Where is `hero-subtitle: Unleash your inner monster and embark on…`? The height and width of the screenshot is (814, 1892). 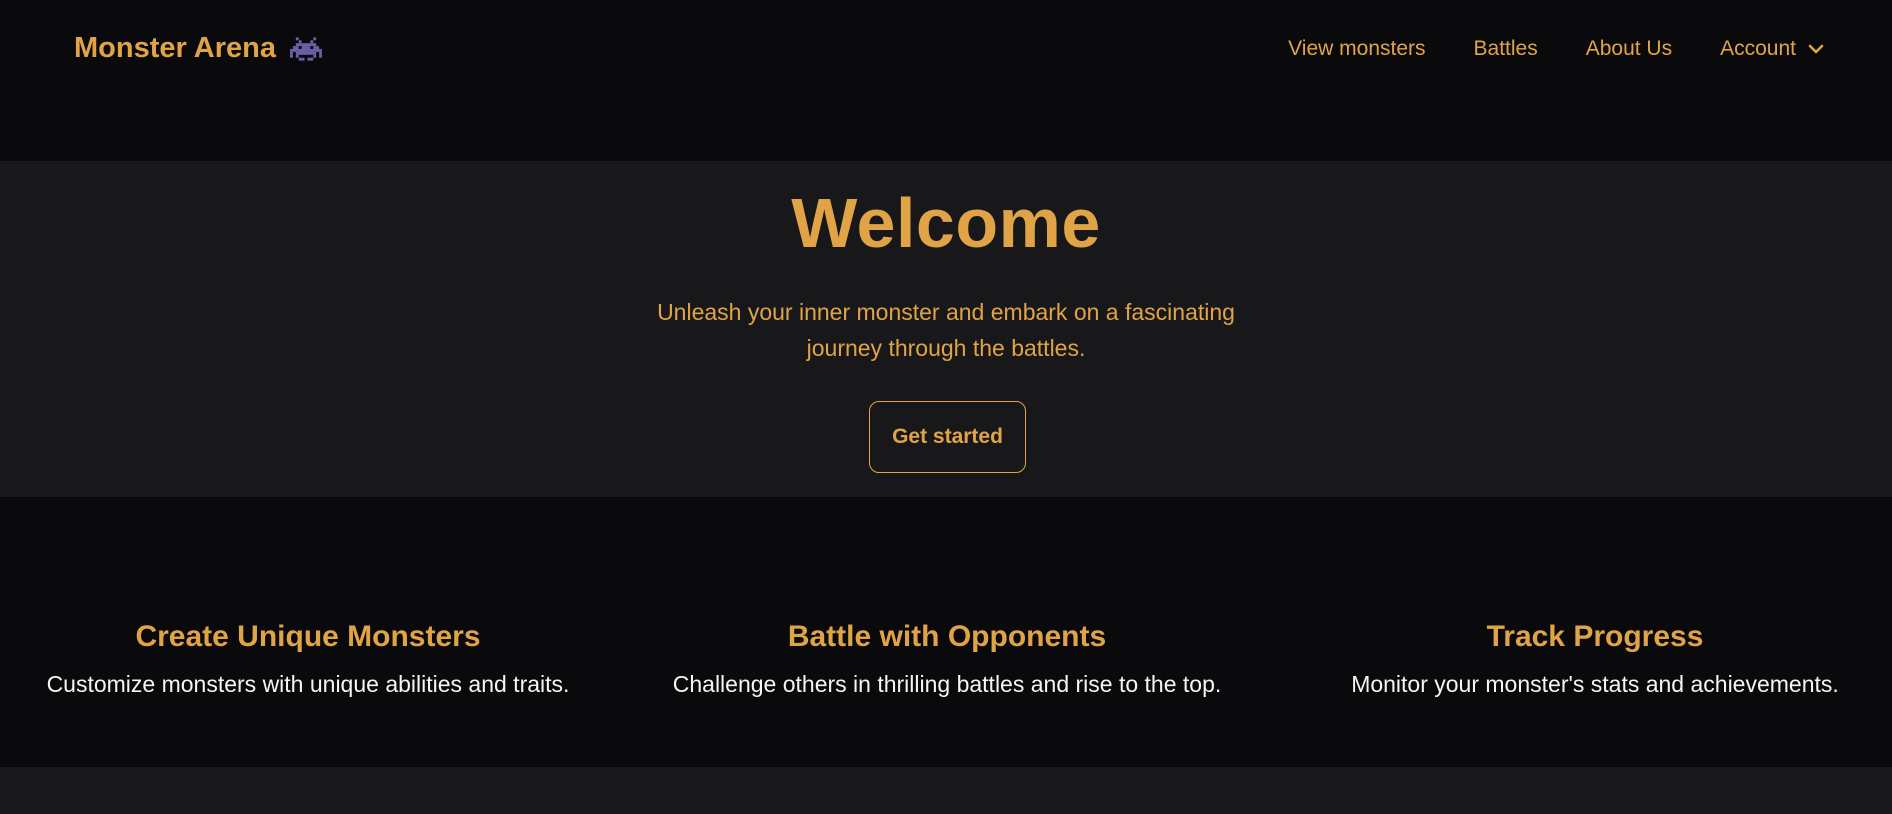 hero-subtitle: Unleash your inner monster and embark on… is located at coordinates (946, 330).